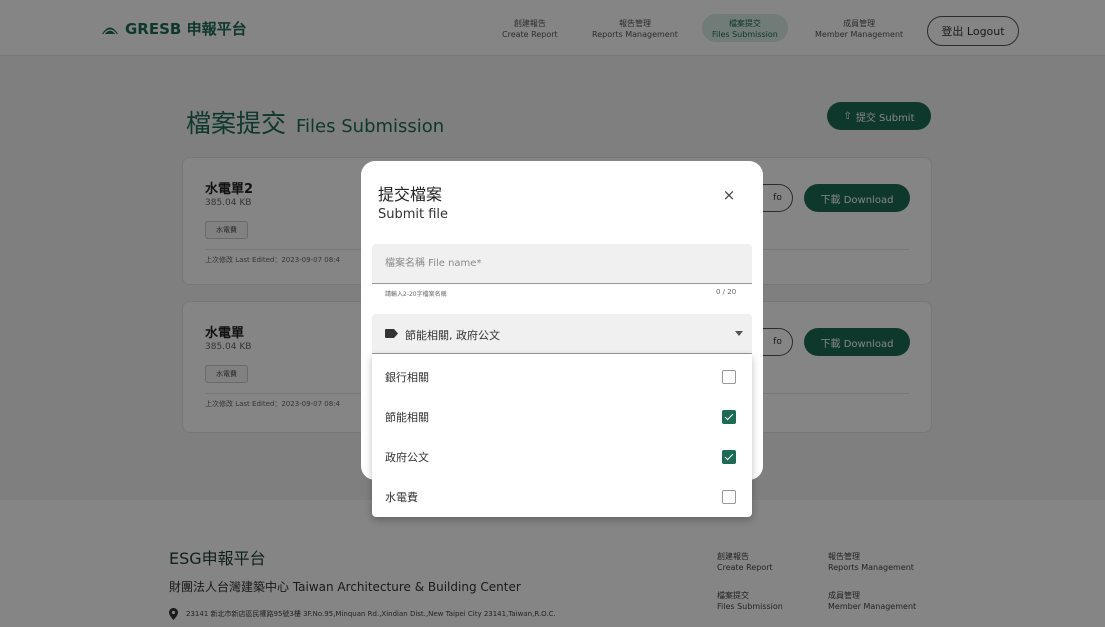  What do you see at coordinates (413, 214) in the screenshot?
I see `dialog-title-en: Submit file` at bounding box center [413, 214].